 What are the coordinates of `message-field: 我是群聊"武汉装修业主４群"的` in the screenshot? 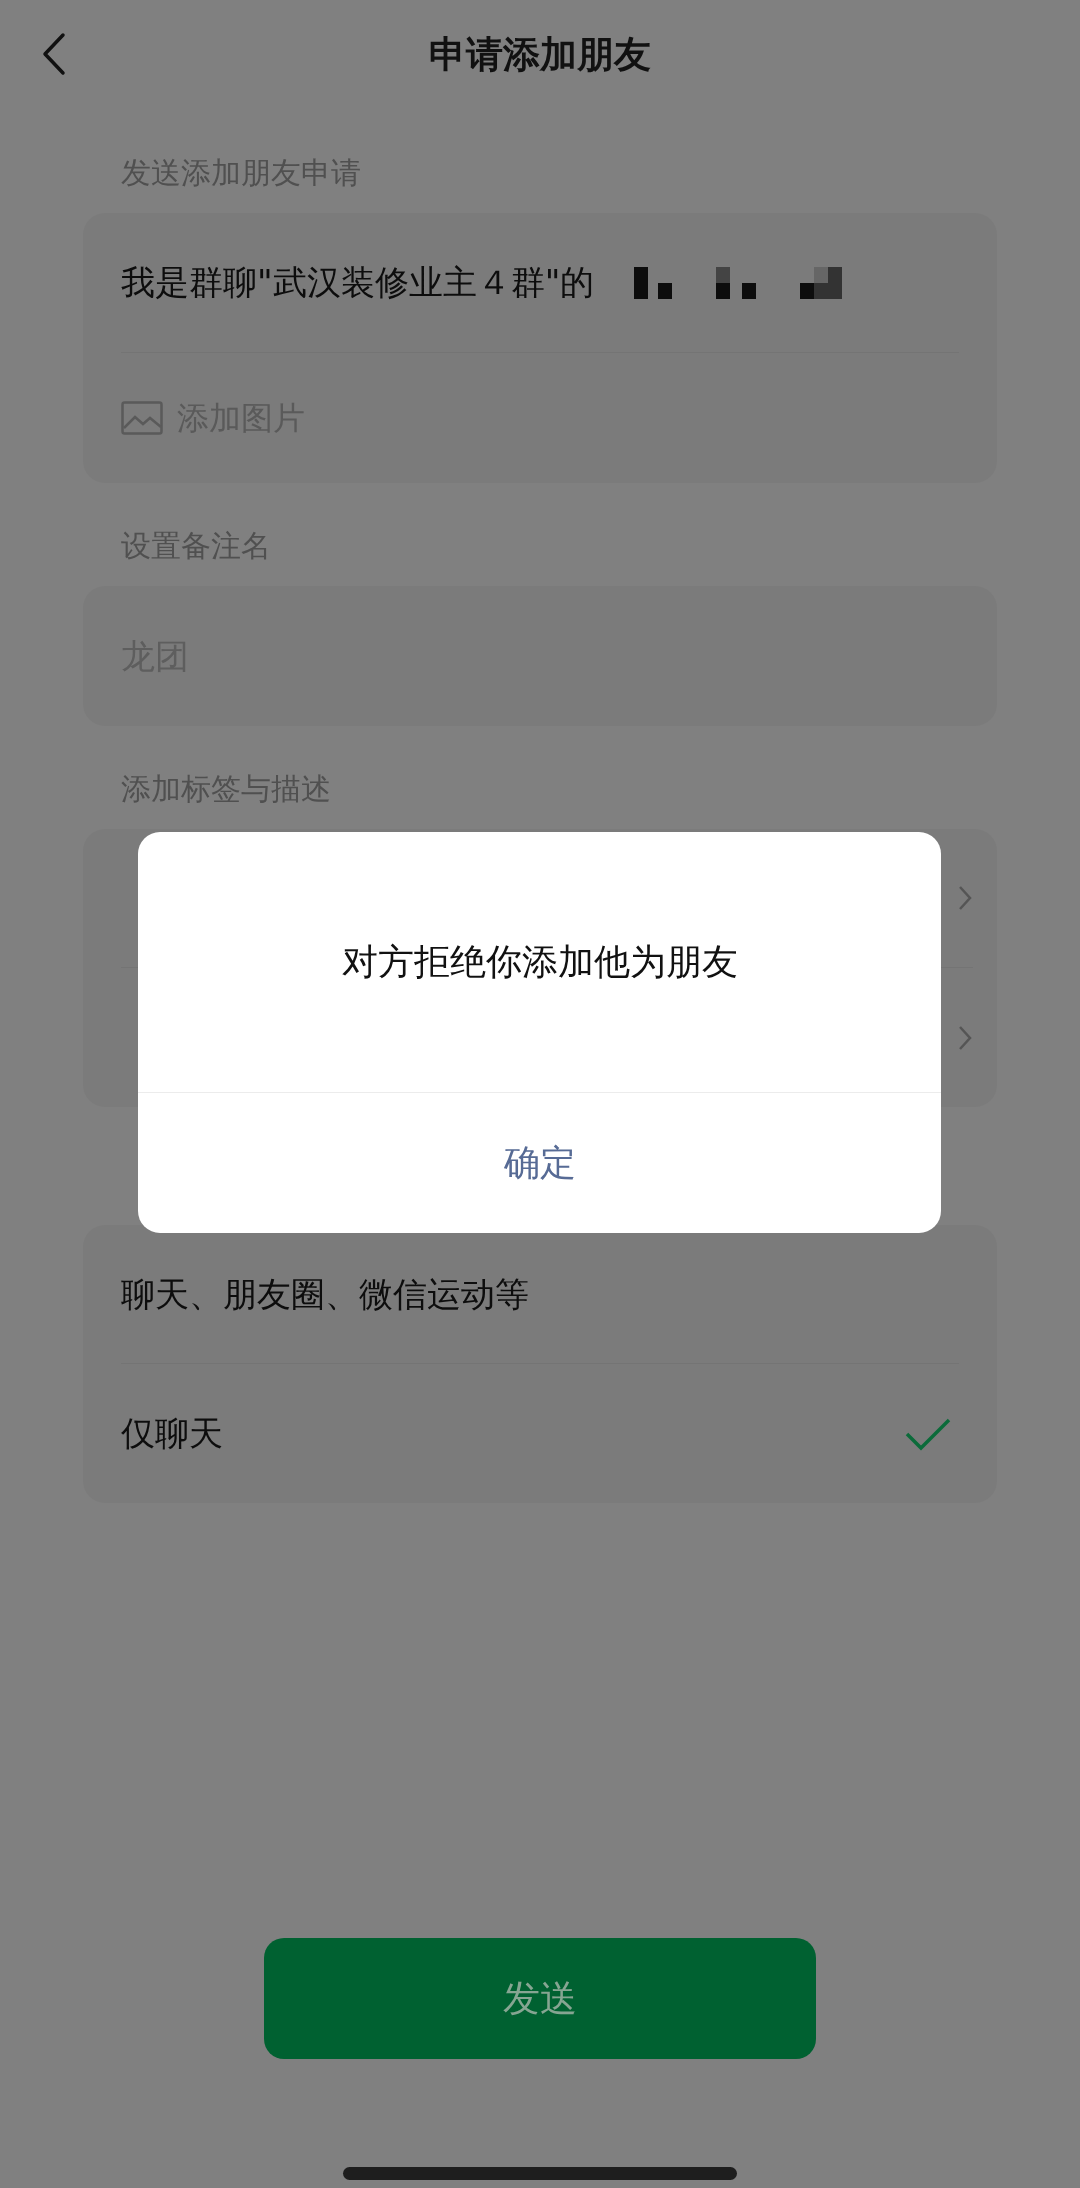 It's located at (358, 282).